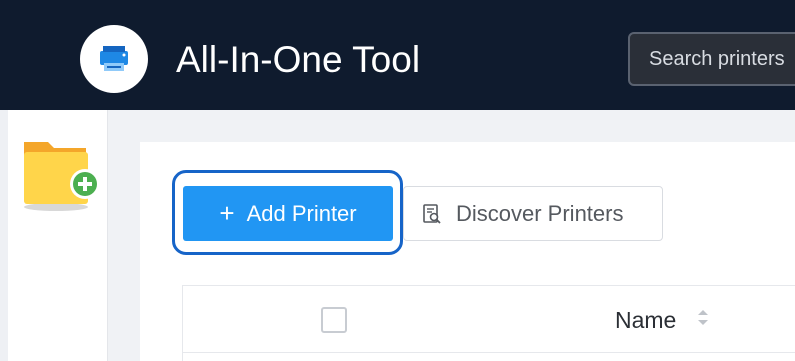  What do you see at coordinates (227, 213) in the screenshot?
I see `plus-icon: +` at bounding box center [227, 213].